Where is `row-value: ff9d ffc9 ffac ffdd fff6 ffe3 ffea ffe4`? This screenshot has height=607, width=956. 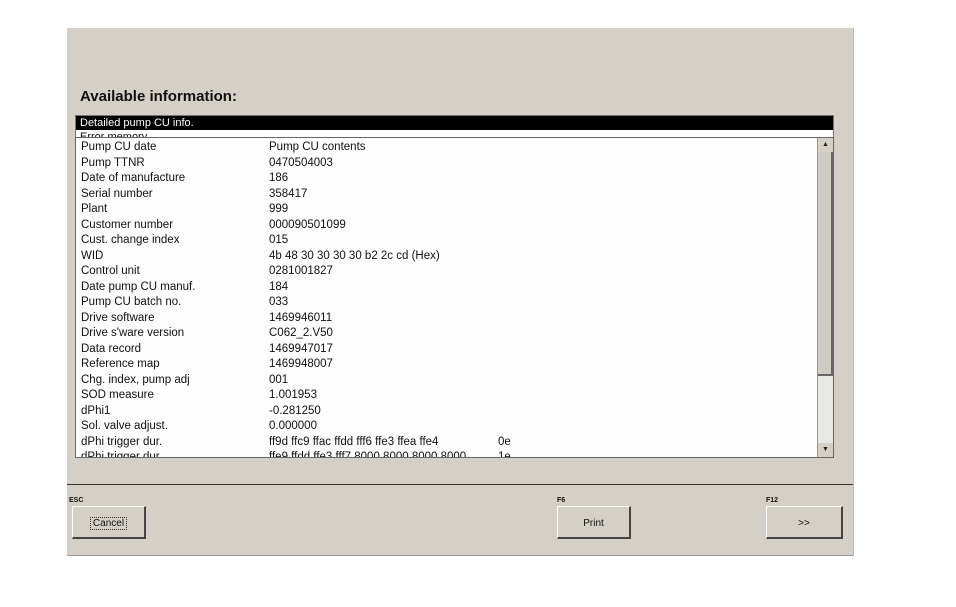
row-value: ff9d ffc9 ffac ffdd fff6 ffe3 ffea ffe4 is located at coordinates (354, 441).